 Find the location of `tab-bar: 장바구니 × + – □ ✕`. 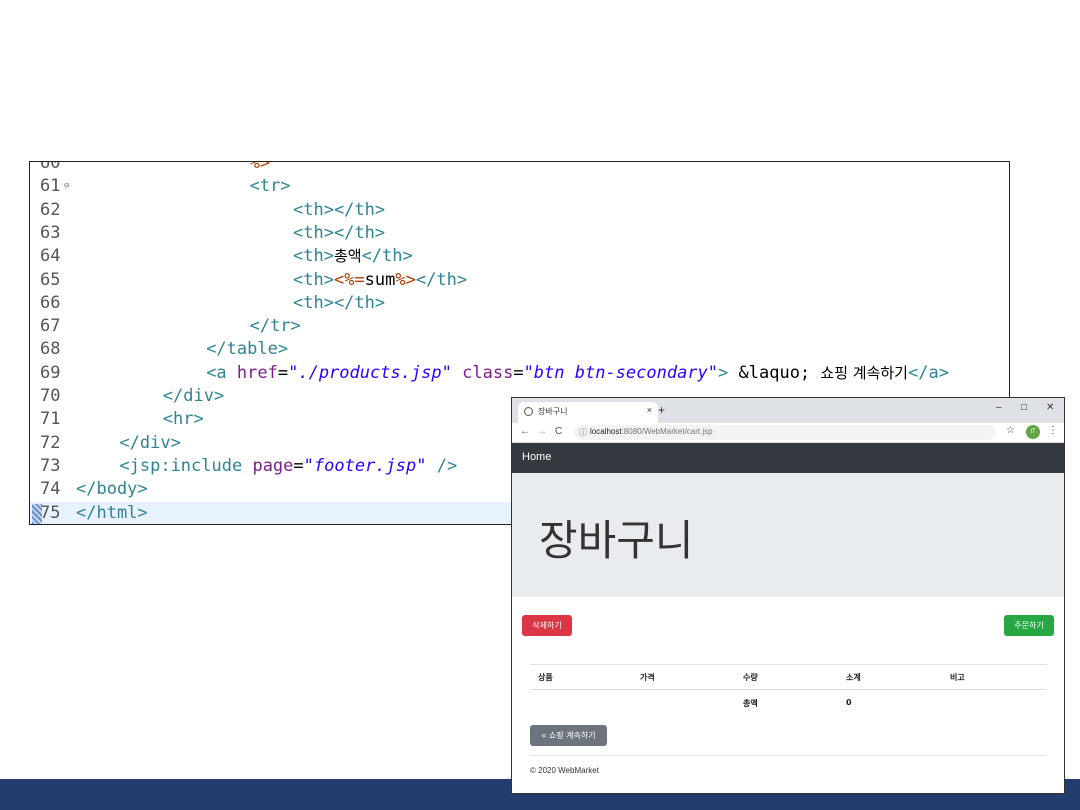

tab-bar: 장바구니 × + – □ ✕ is located at coordinates (788, 410).